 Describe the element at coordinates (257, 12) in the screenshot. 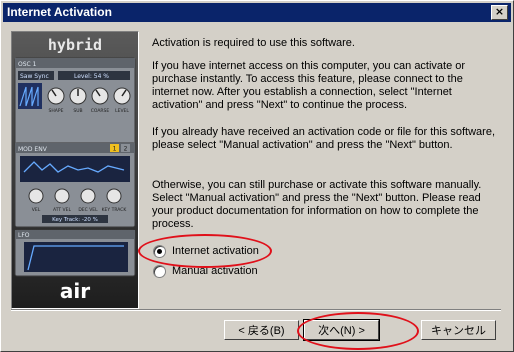

I see `title-bar: Internet Activation ×` at that location.